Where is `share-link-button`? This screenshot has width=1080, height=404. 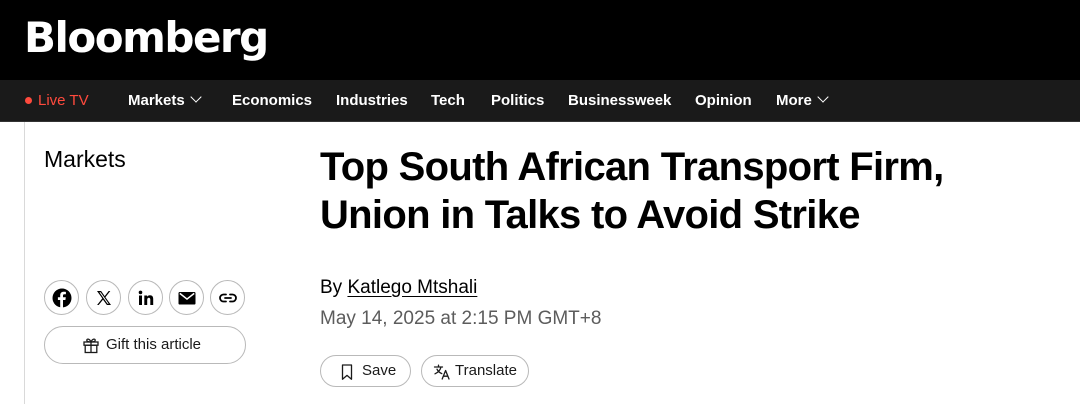
share-link-button is located at coordinates (227, 297).